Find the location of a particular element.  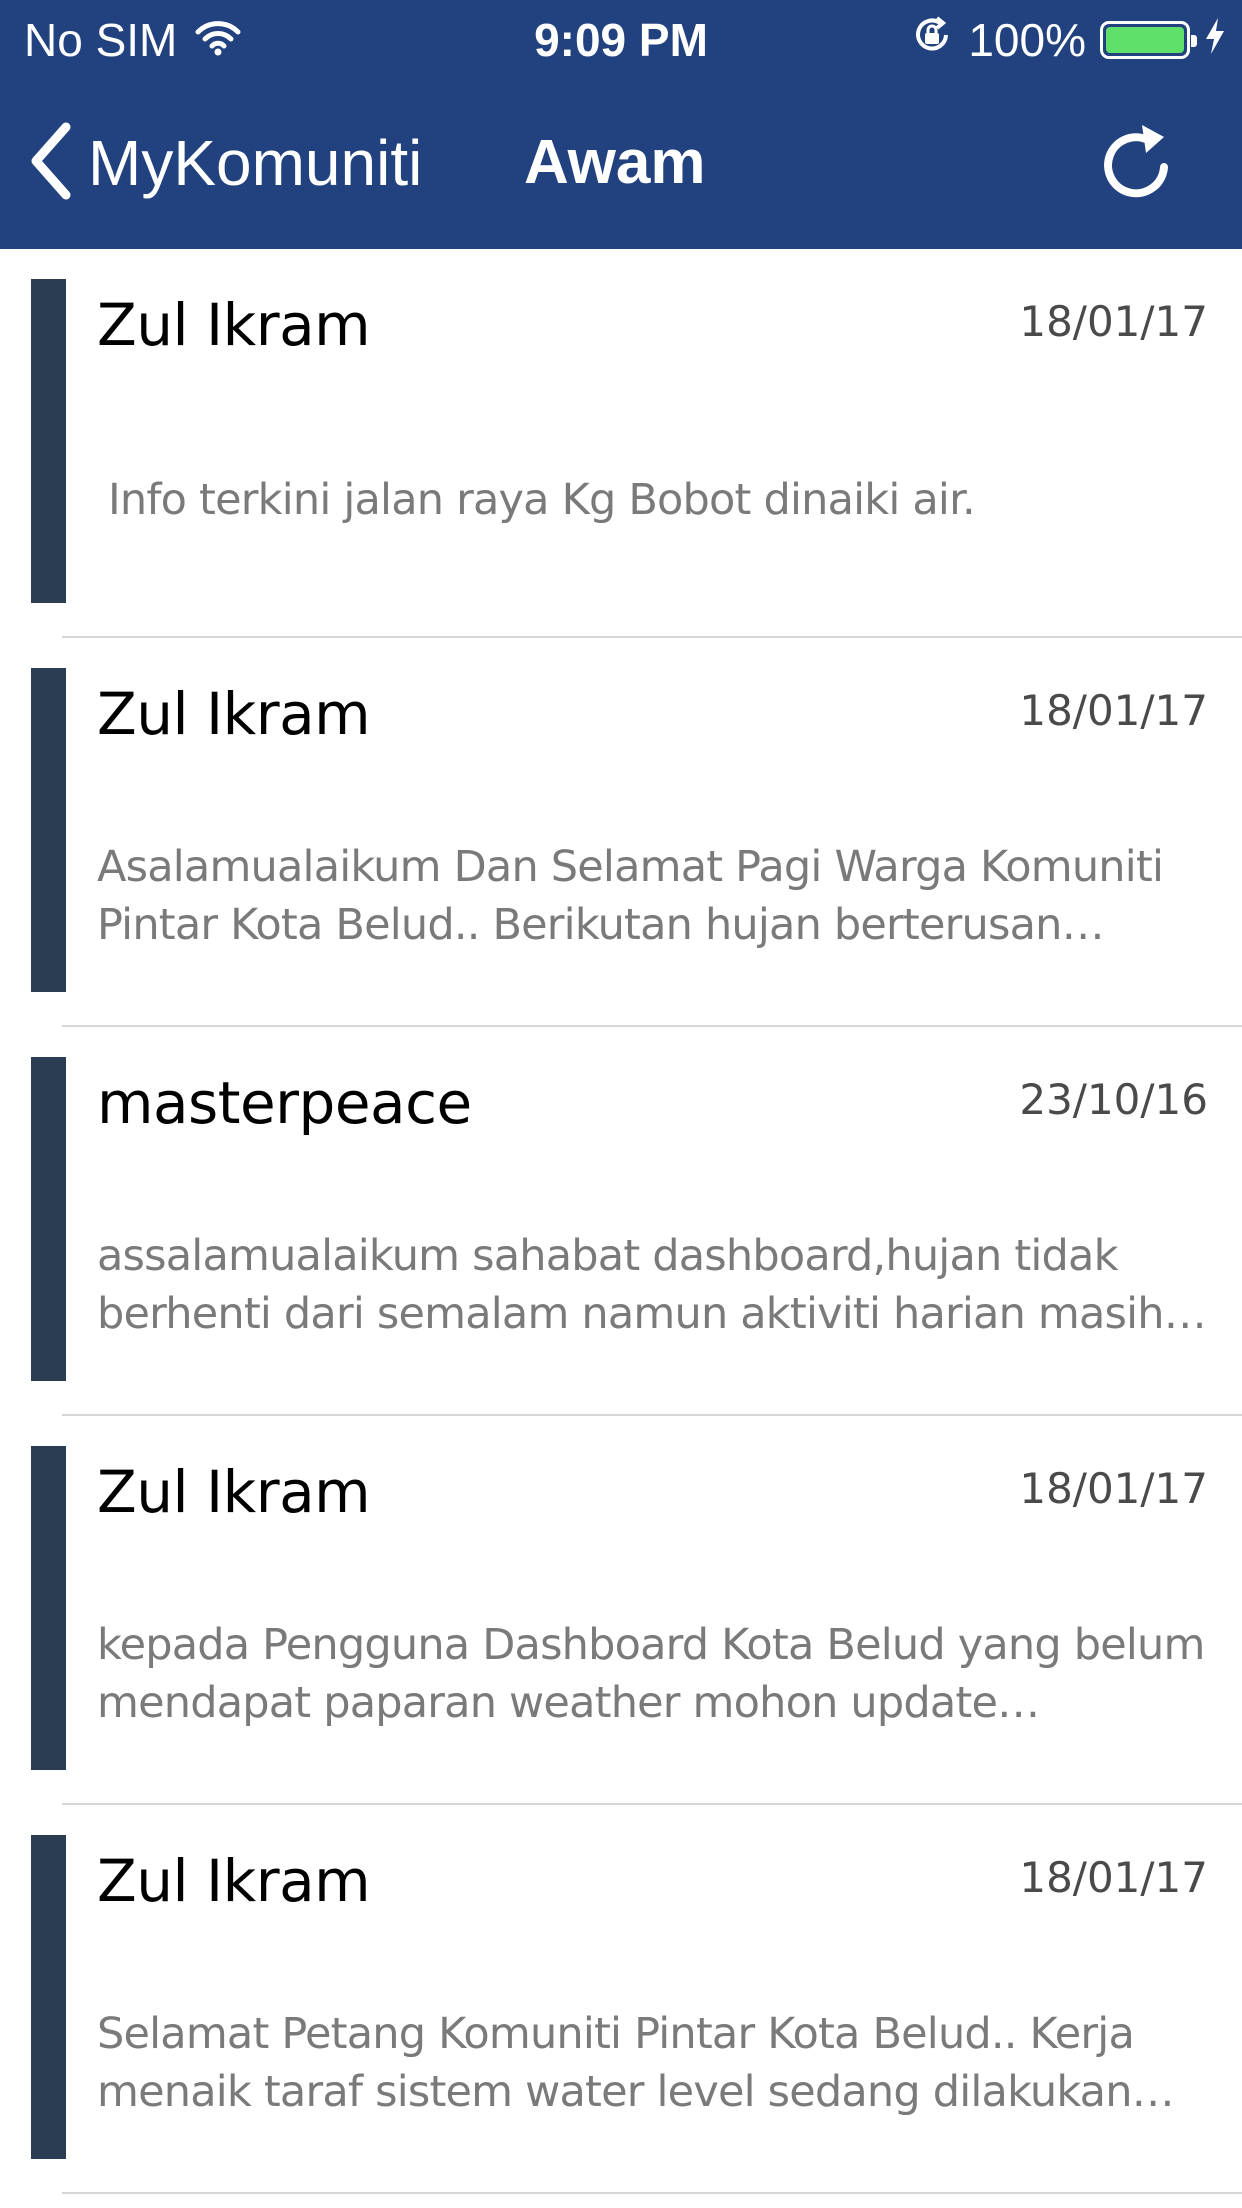

app-header: No SIM 9:09 PM 100% MyKomuniti Awam is located at coordinates (621, 124).